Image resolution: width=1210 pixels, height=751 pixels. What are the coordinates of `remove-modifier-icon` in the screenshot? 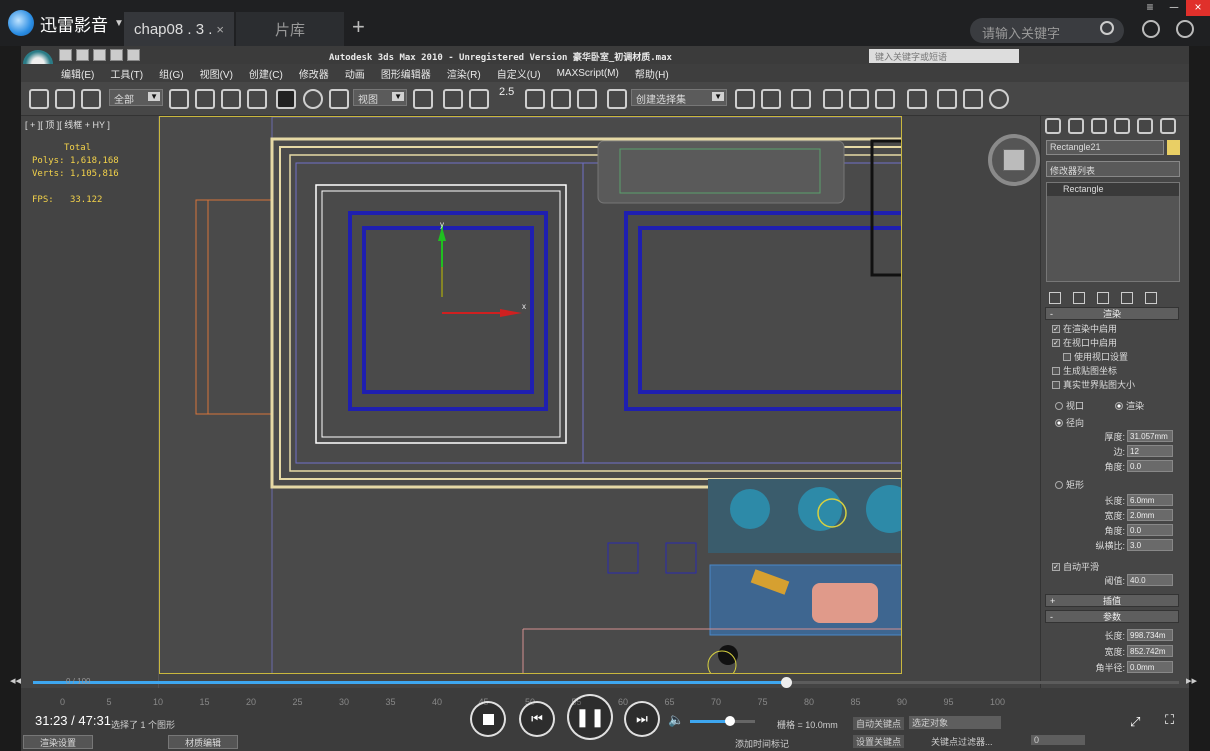 It's located at (1127, 298).